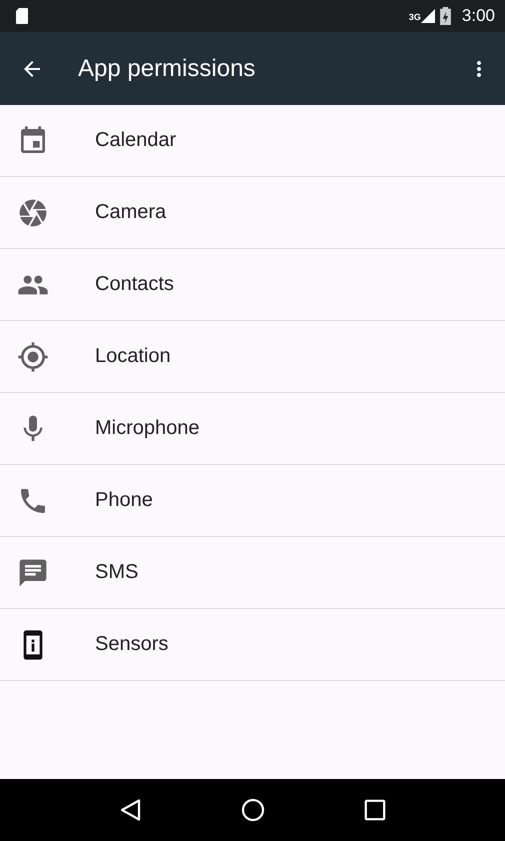  What do you see at coordinates (130, 212) in the screenshot?
I see `permission-label: Camera` at bounding box center [130, 212].